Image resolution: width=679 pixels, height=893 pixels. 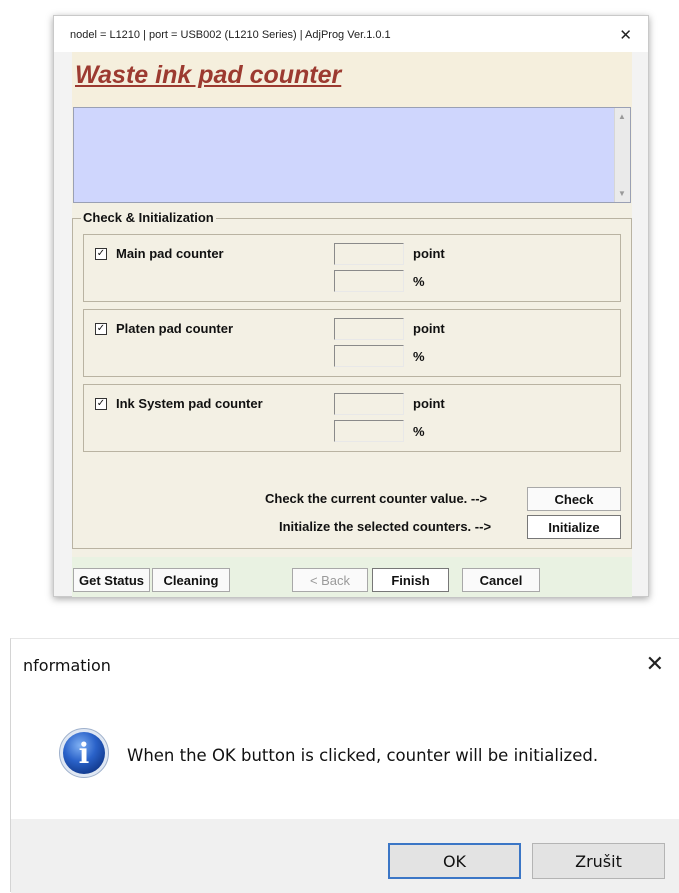 I want to click on main-pad-point-field, so click(x=369, y=254).